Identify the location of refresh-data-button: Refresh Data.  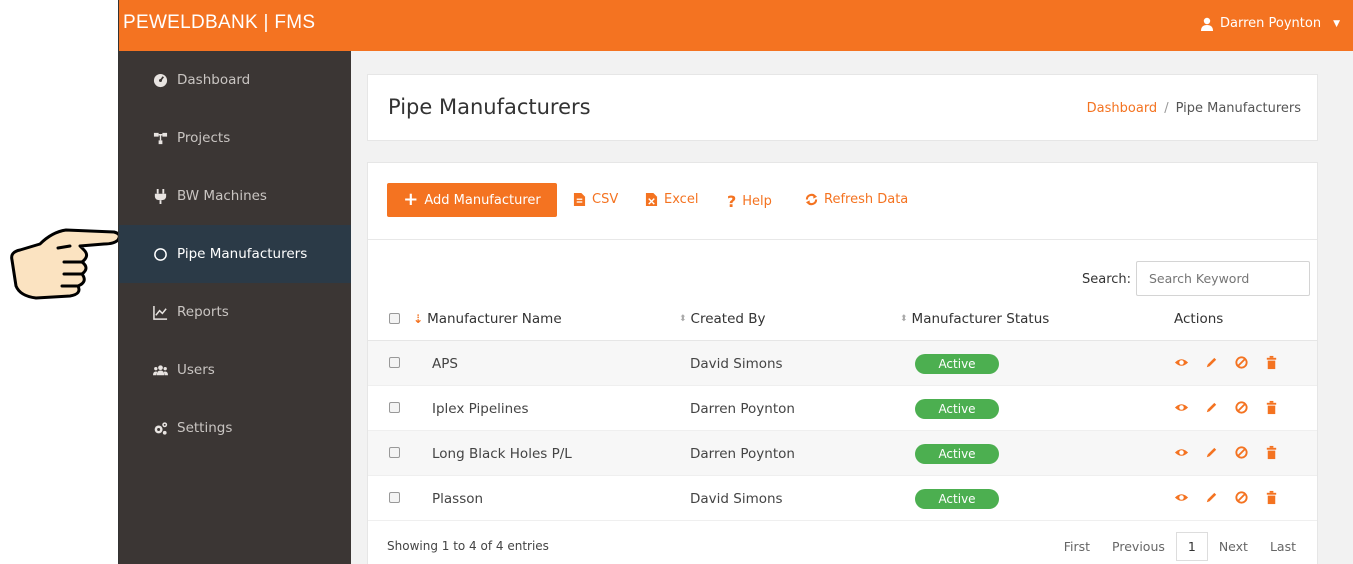
(856, 199).